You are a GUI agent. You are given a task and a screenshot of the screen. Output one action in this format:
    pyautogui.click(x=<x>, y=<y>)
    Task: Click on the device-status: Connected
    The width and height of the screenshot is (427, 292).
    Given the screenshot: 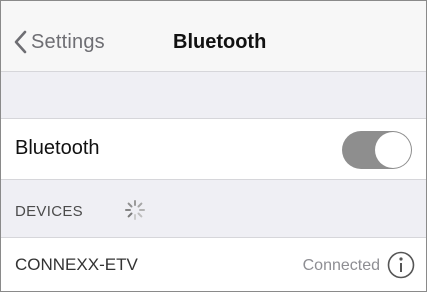 What is the action you would take?
    pyautogui.click(x=341, y=265)
    